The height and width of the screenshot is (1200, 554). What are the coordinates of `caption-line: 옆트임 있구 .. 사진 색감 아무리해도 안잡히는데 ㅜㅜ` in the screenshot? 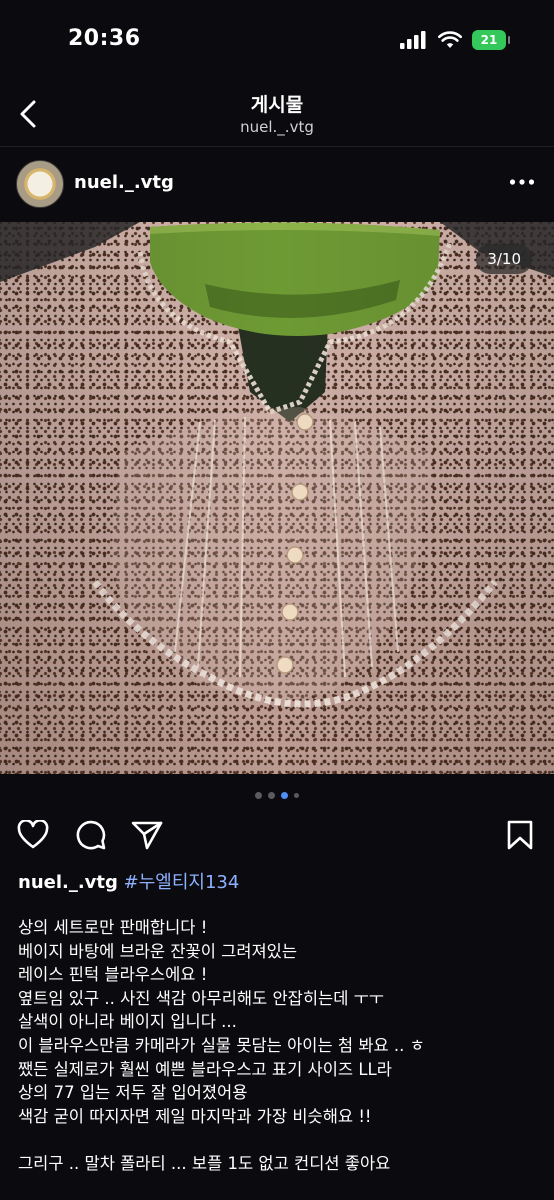 It's located at (201, 998).